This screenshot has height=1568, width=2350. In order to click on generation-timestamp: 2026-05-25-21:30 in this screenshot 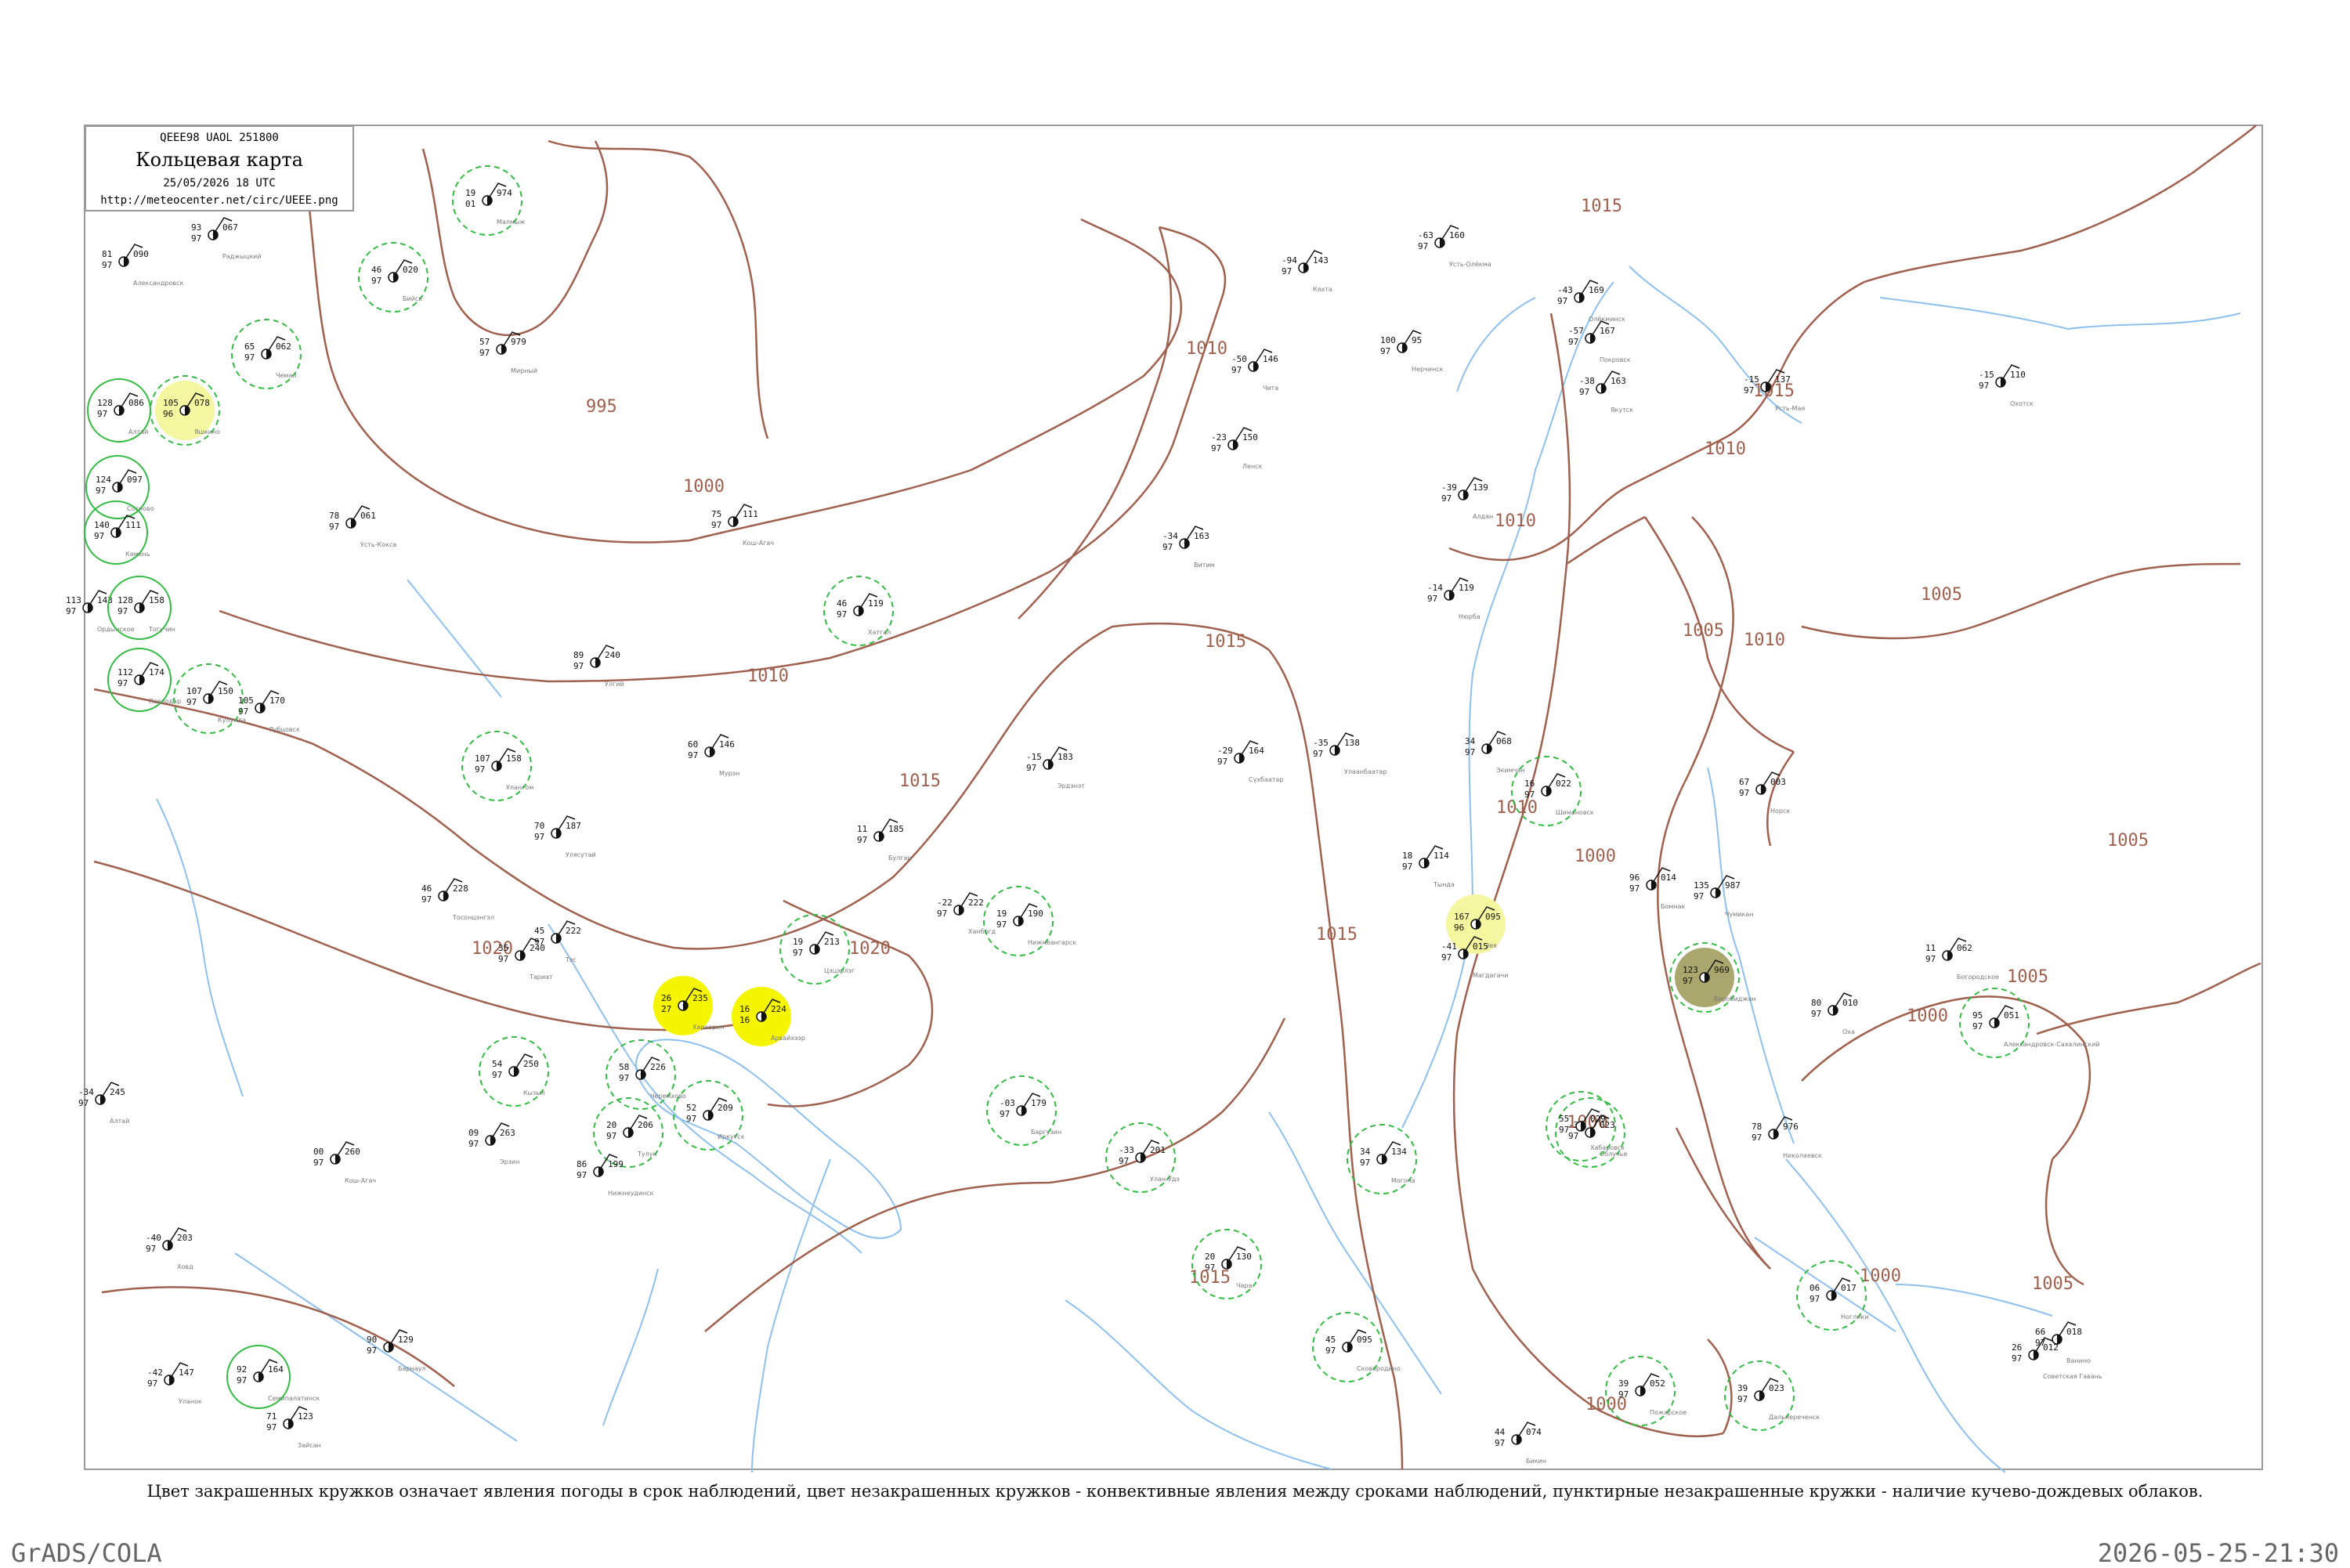, I will do `click(2218, 1553)`.